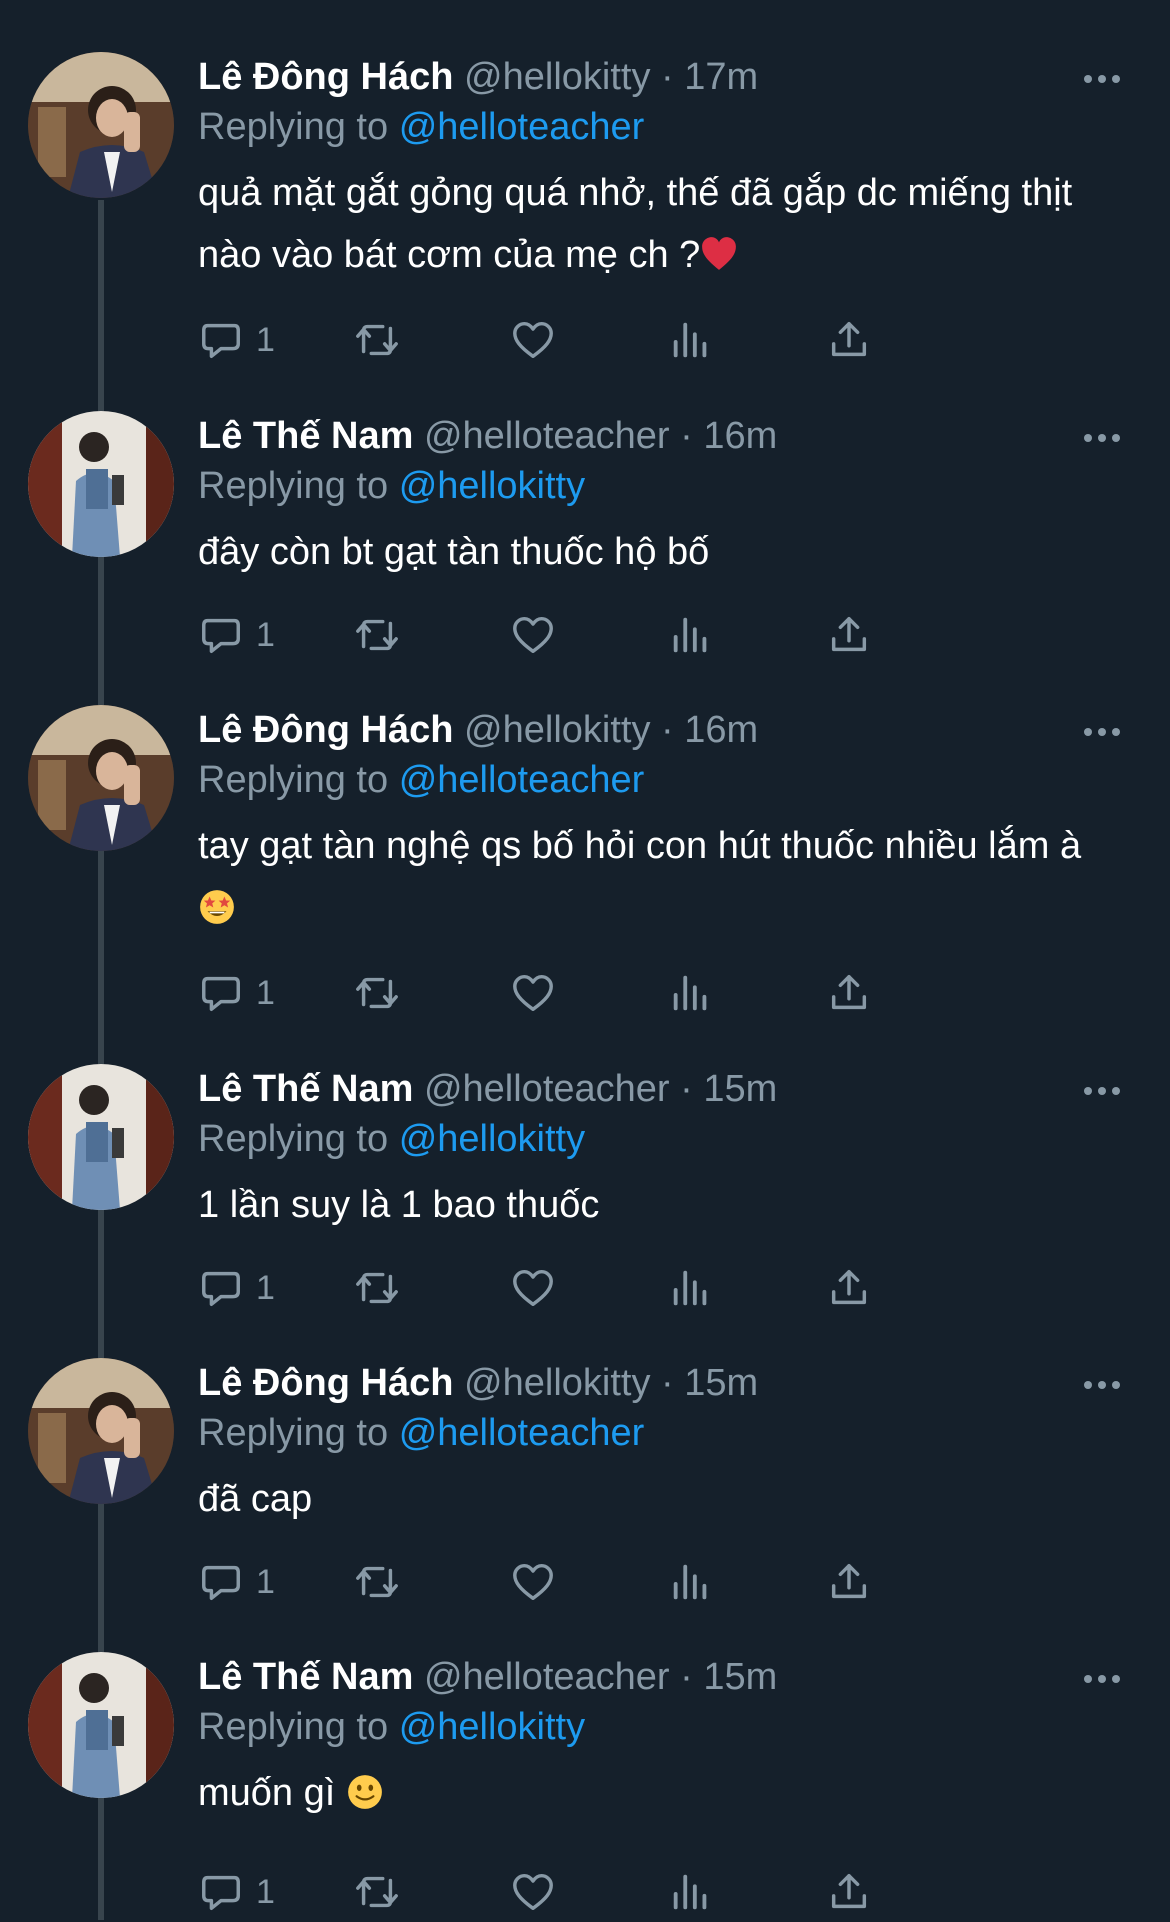  I want to click on tweet-header: Lê Thế Nam @helloteacher · 16m, so click(648, 436).